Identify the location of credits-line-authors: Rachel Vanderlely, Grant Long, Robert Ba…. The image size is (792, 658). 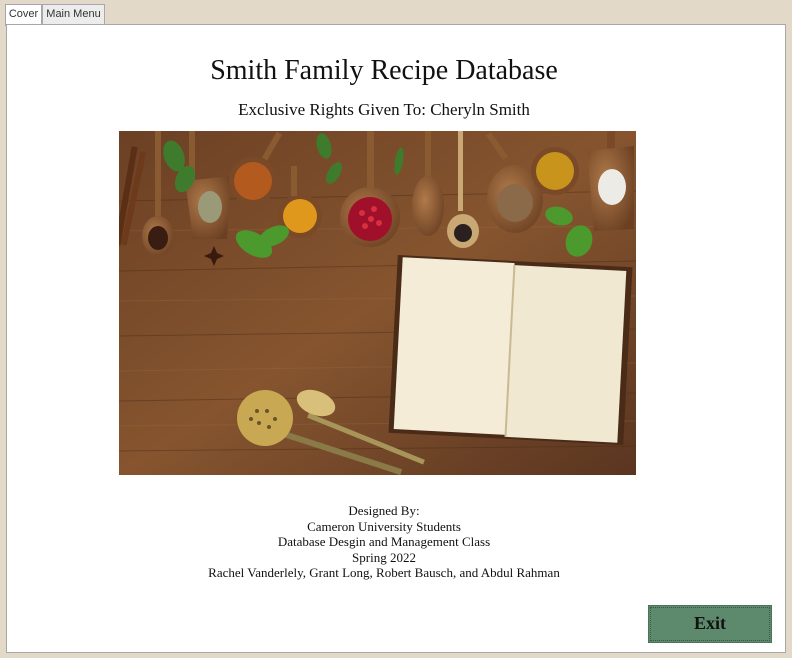
(384, 572).